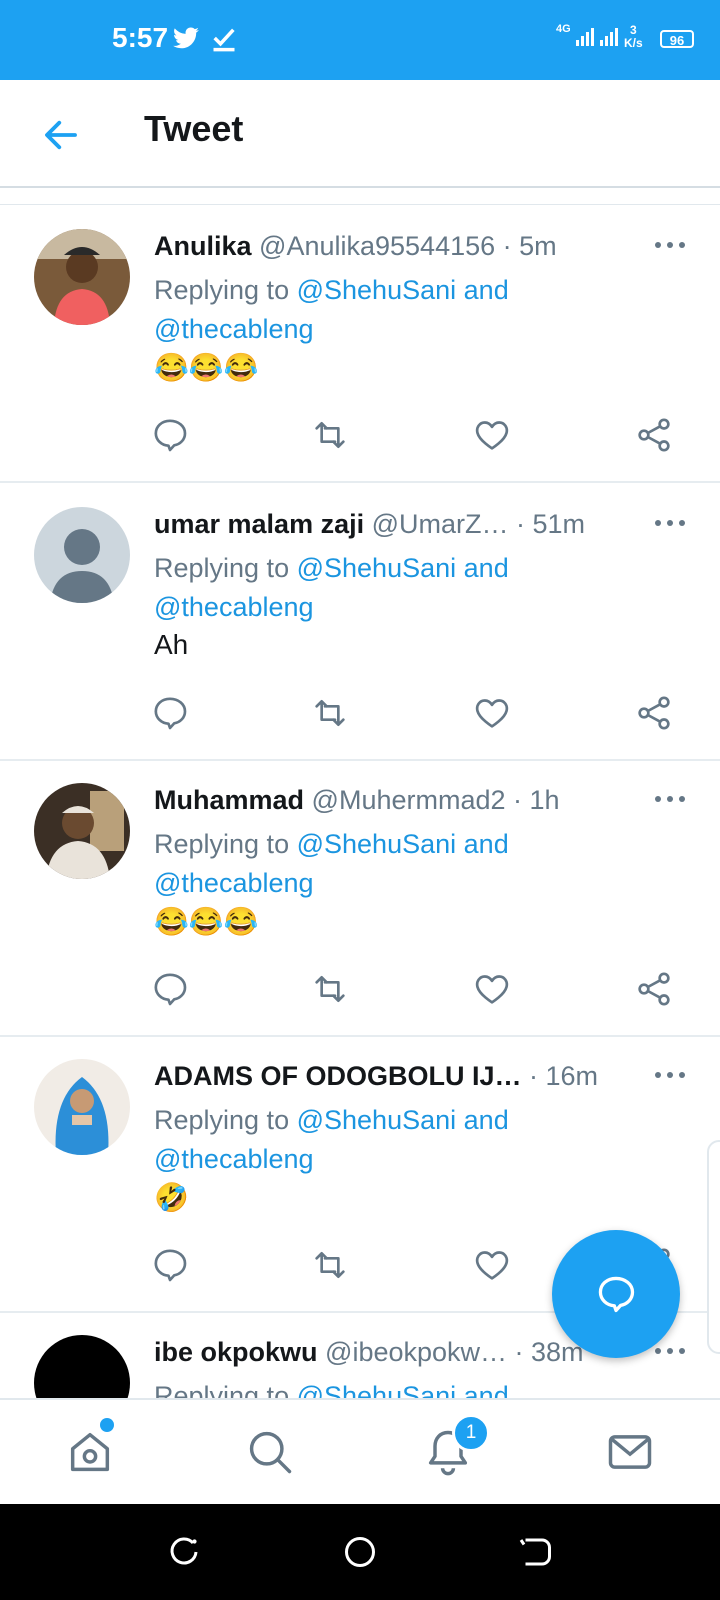 The image size is (720, 1600). What do you see at coordinates (61, 137) in the screenshot?
I see `back-arrow-icon` at bounding box center [61, 137].